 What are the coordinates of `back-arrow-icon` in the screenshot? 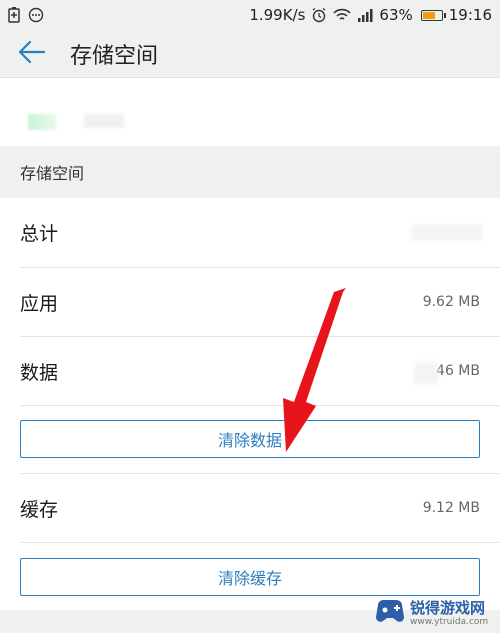 It's located at (32, 54).